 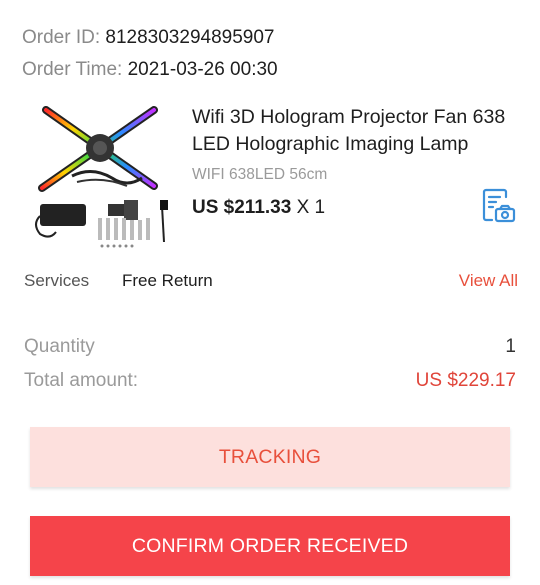 What do you see at coordinates (510, 346) in the screenshot?
I see `quantity-value: 1` at bounding box center [510, 346].